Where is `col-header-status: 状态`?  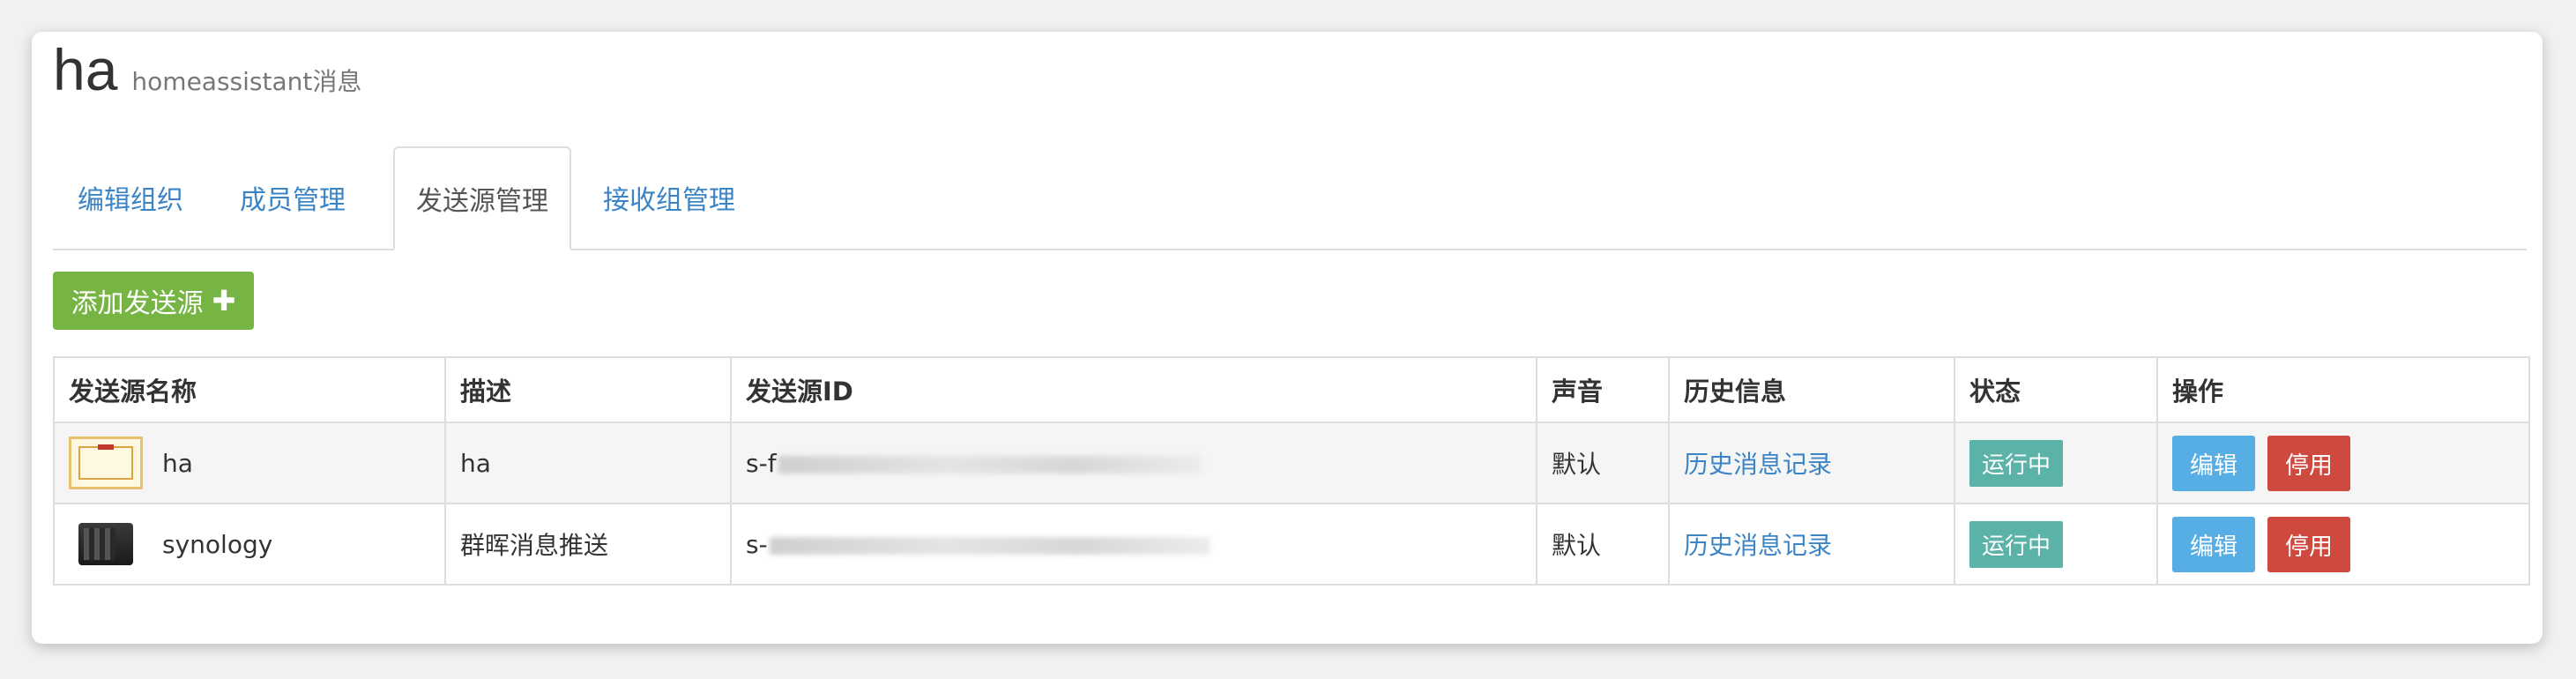
col-header-status: 状态 is located at coordinates (2056, 389).